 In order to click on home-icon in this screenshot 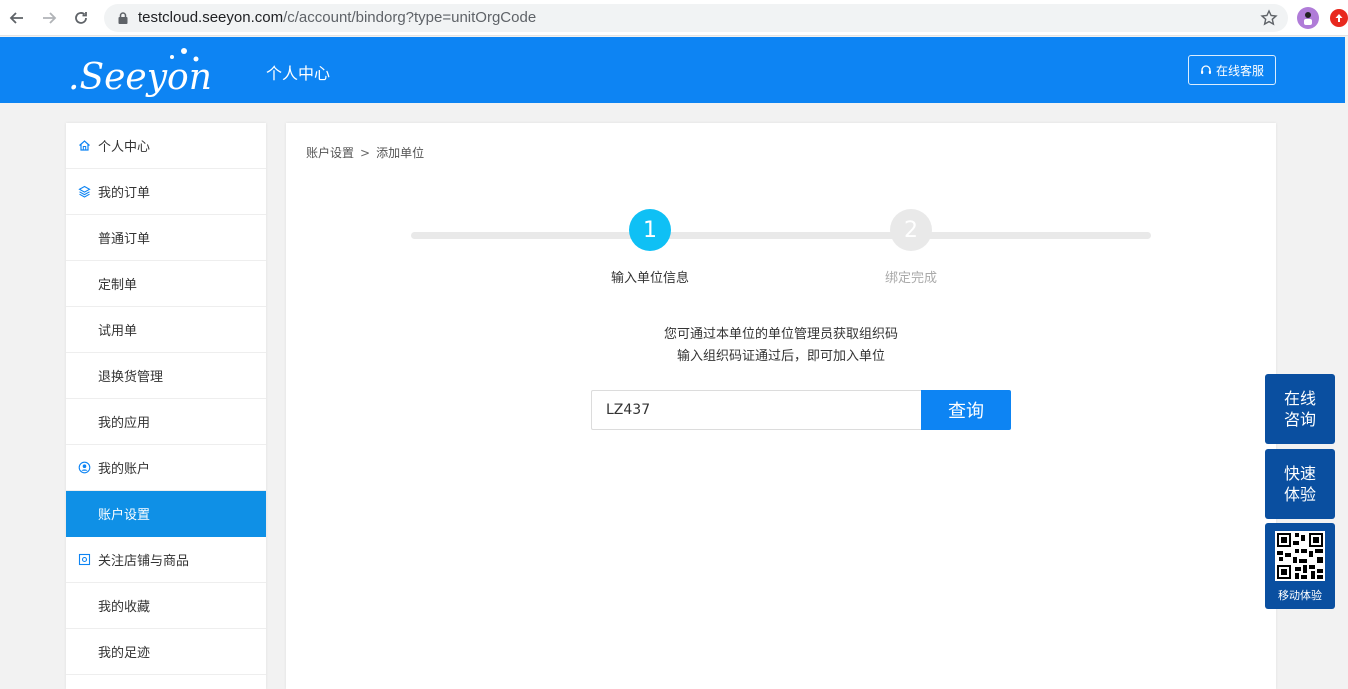, I will do `click(84, 145)`.